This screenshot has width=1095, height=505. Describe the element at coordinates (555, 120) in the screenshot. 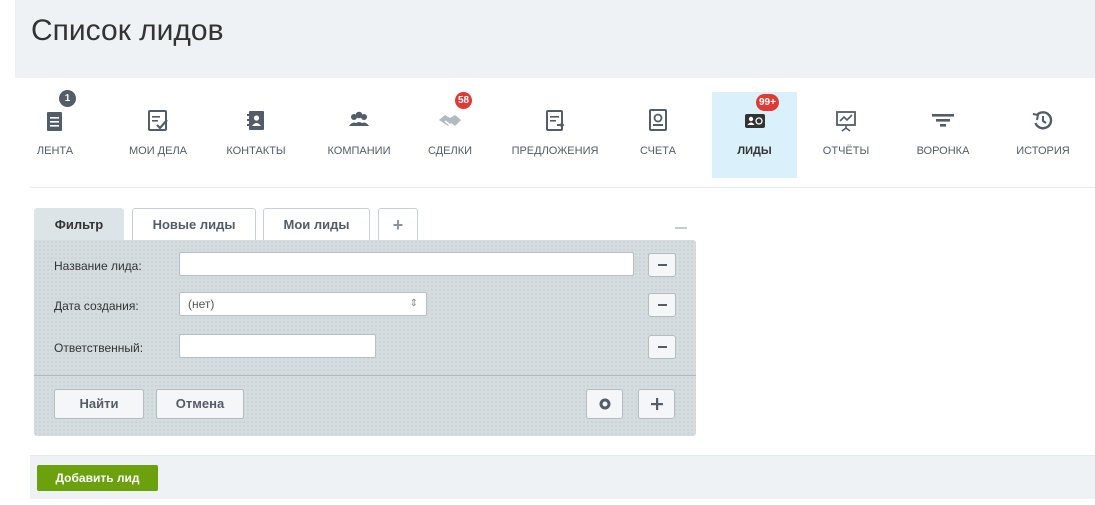

I see `offers-icon` at that location.